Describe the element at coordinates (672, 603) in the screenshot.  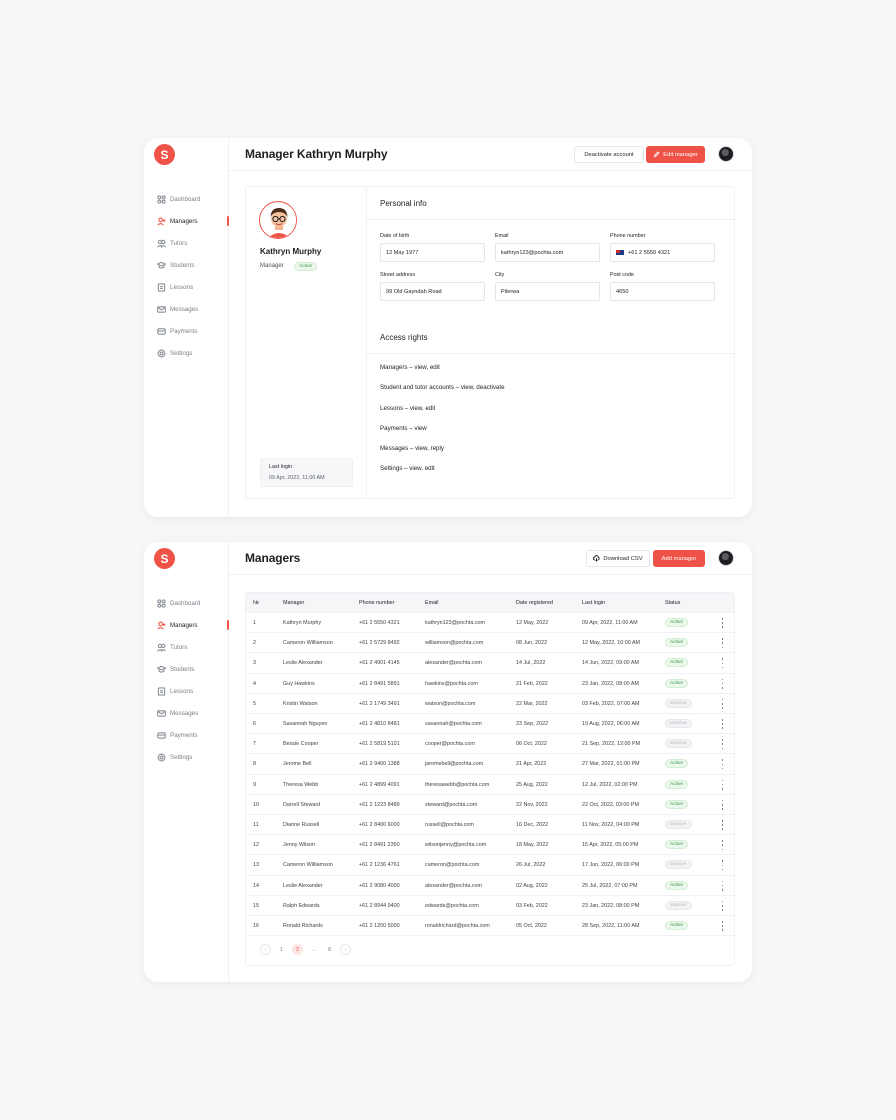
I see `column-status-header: Status` at that location.